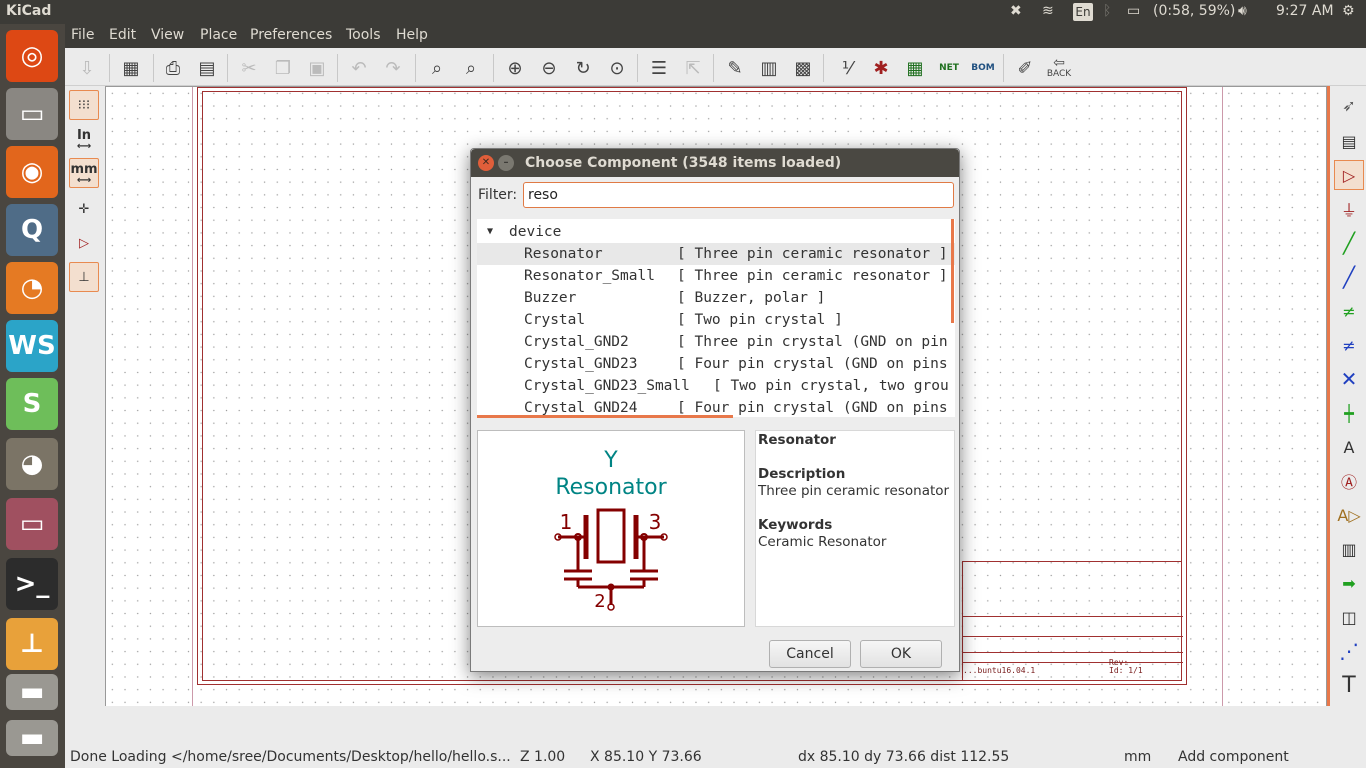 This screenshot has height=768, width=1366. What do you see at coordinates (32, 524) in the screenshot?
I see `files-2-icon: ▭` at bounding box center [32, 524].